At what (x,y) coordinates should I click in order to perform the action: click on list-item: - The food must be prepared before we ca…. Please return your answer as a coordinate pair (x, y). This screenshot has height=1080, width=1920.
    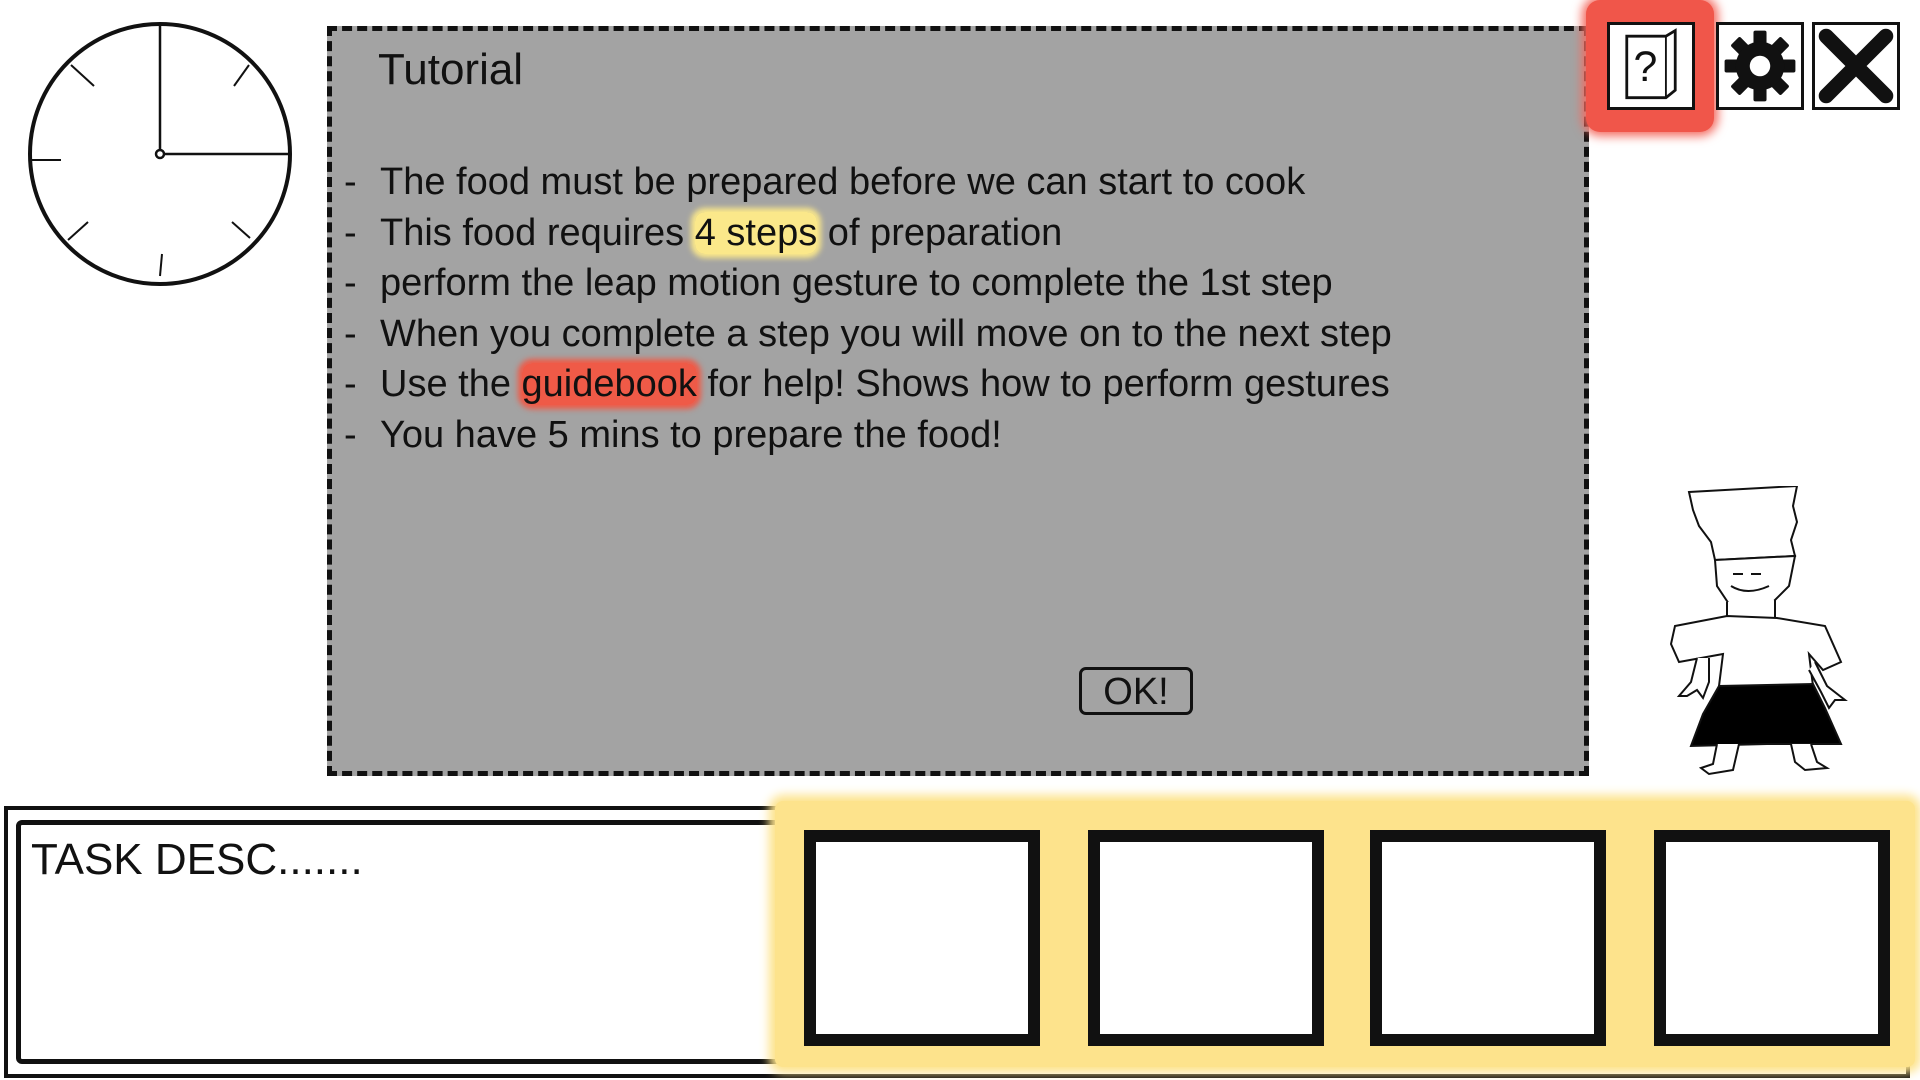
    Looking at the image, I should click on (868, 182).